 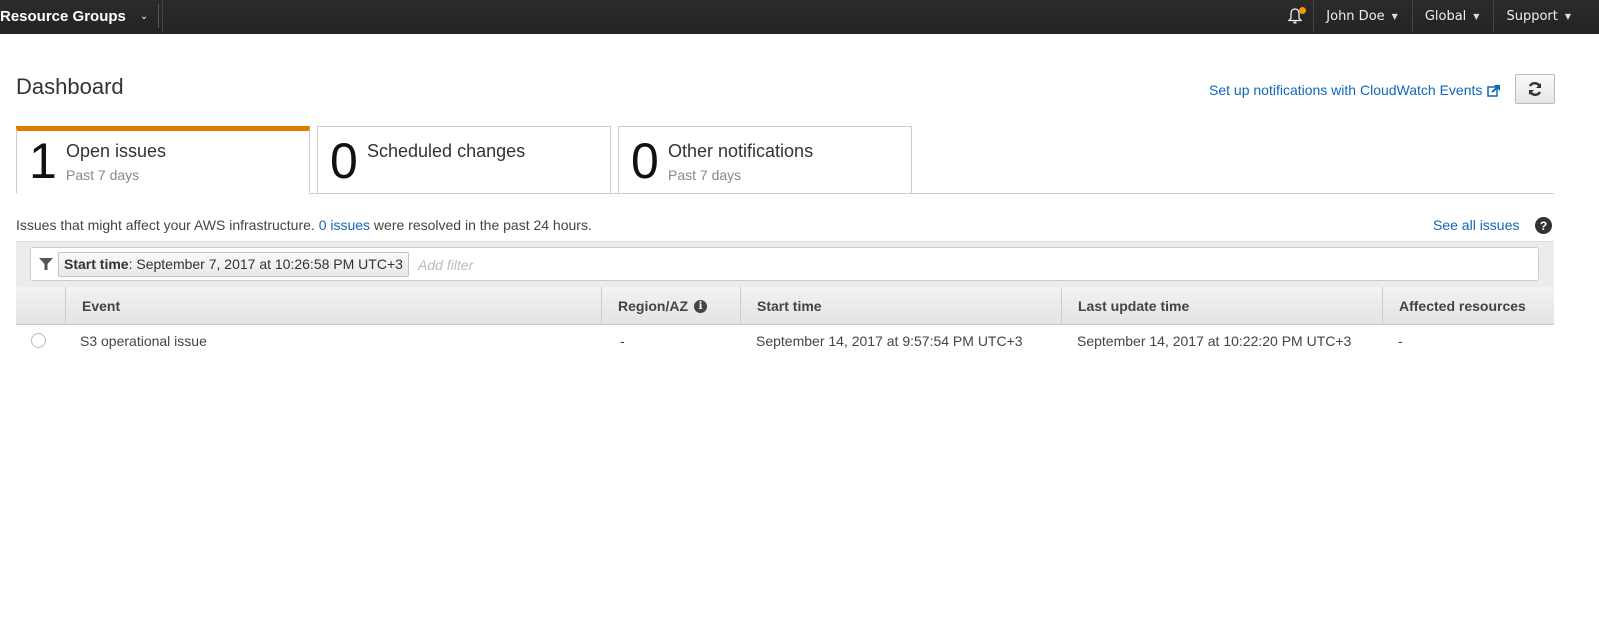 What do you see at coordinates (1400, 341) in the screenshot?
I see `cell-affected: -` at bounding box center [1400, 341].